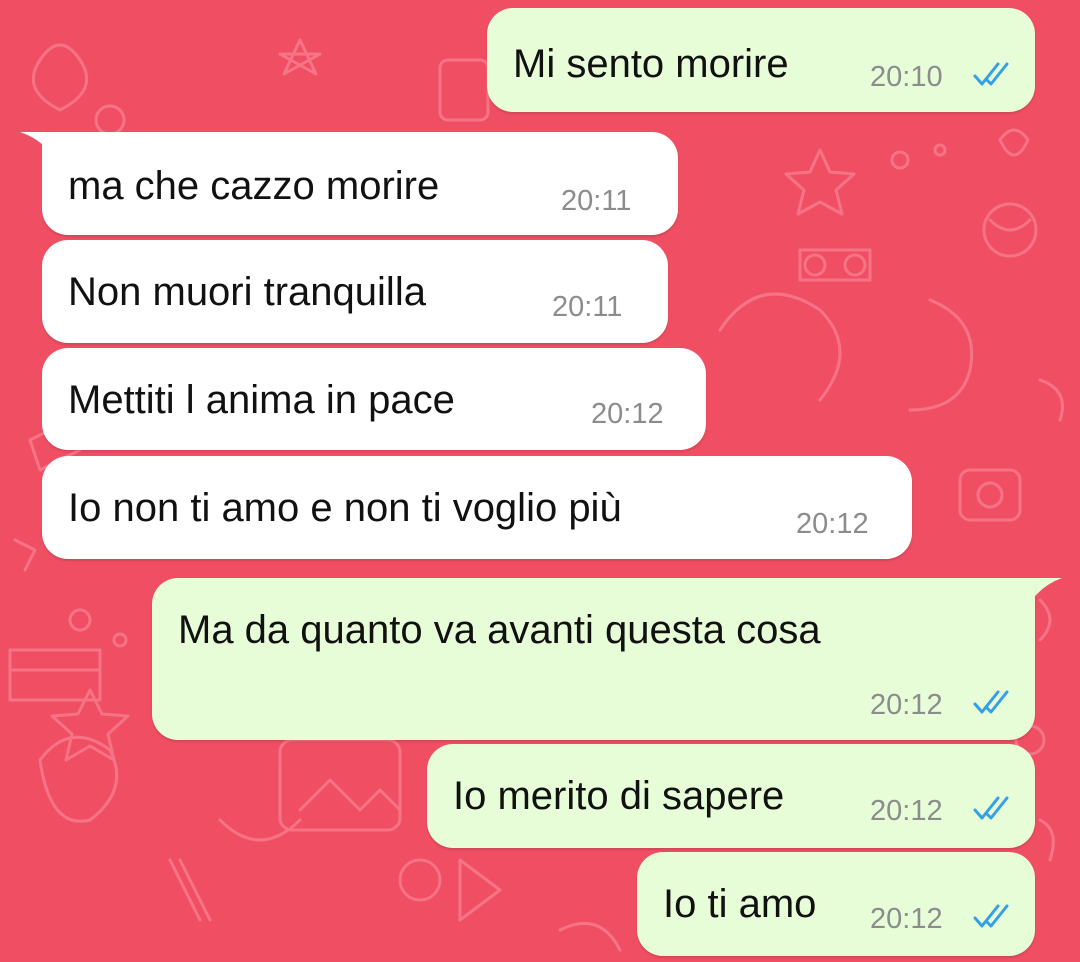 This screenshot has width=1080, height=962. What do you see at coordinates (261, 400) in the screenshot?
I see `message-text: Mettiti l anima in pace` at bounding box center [261, 400].